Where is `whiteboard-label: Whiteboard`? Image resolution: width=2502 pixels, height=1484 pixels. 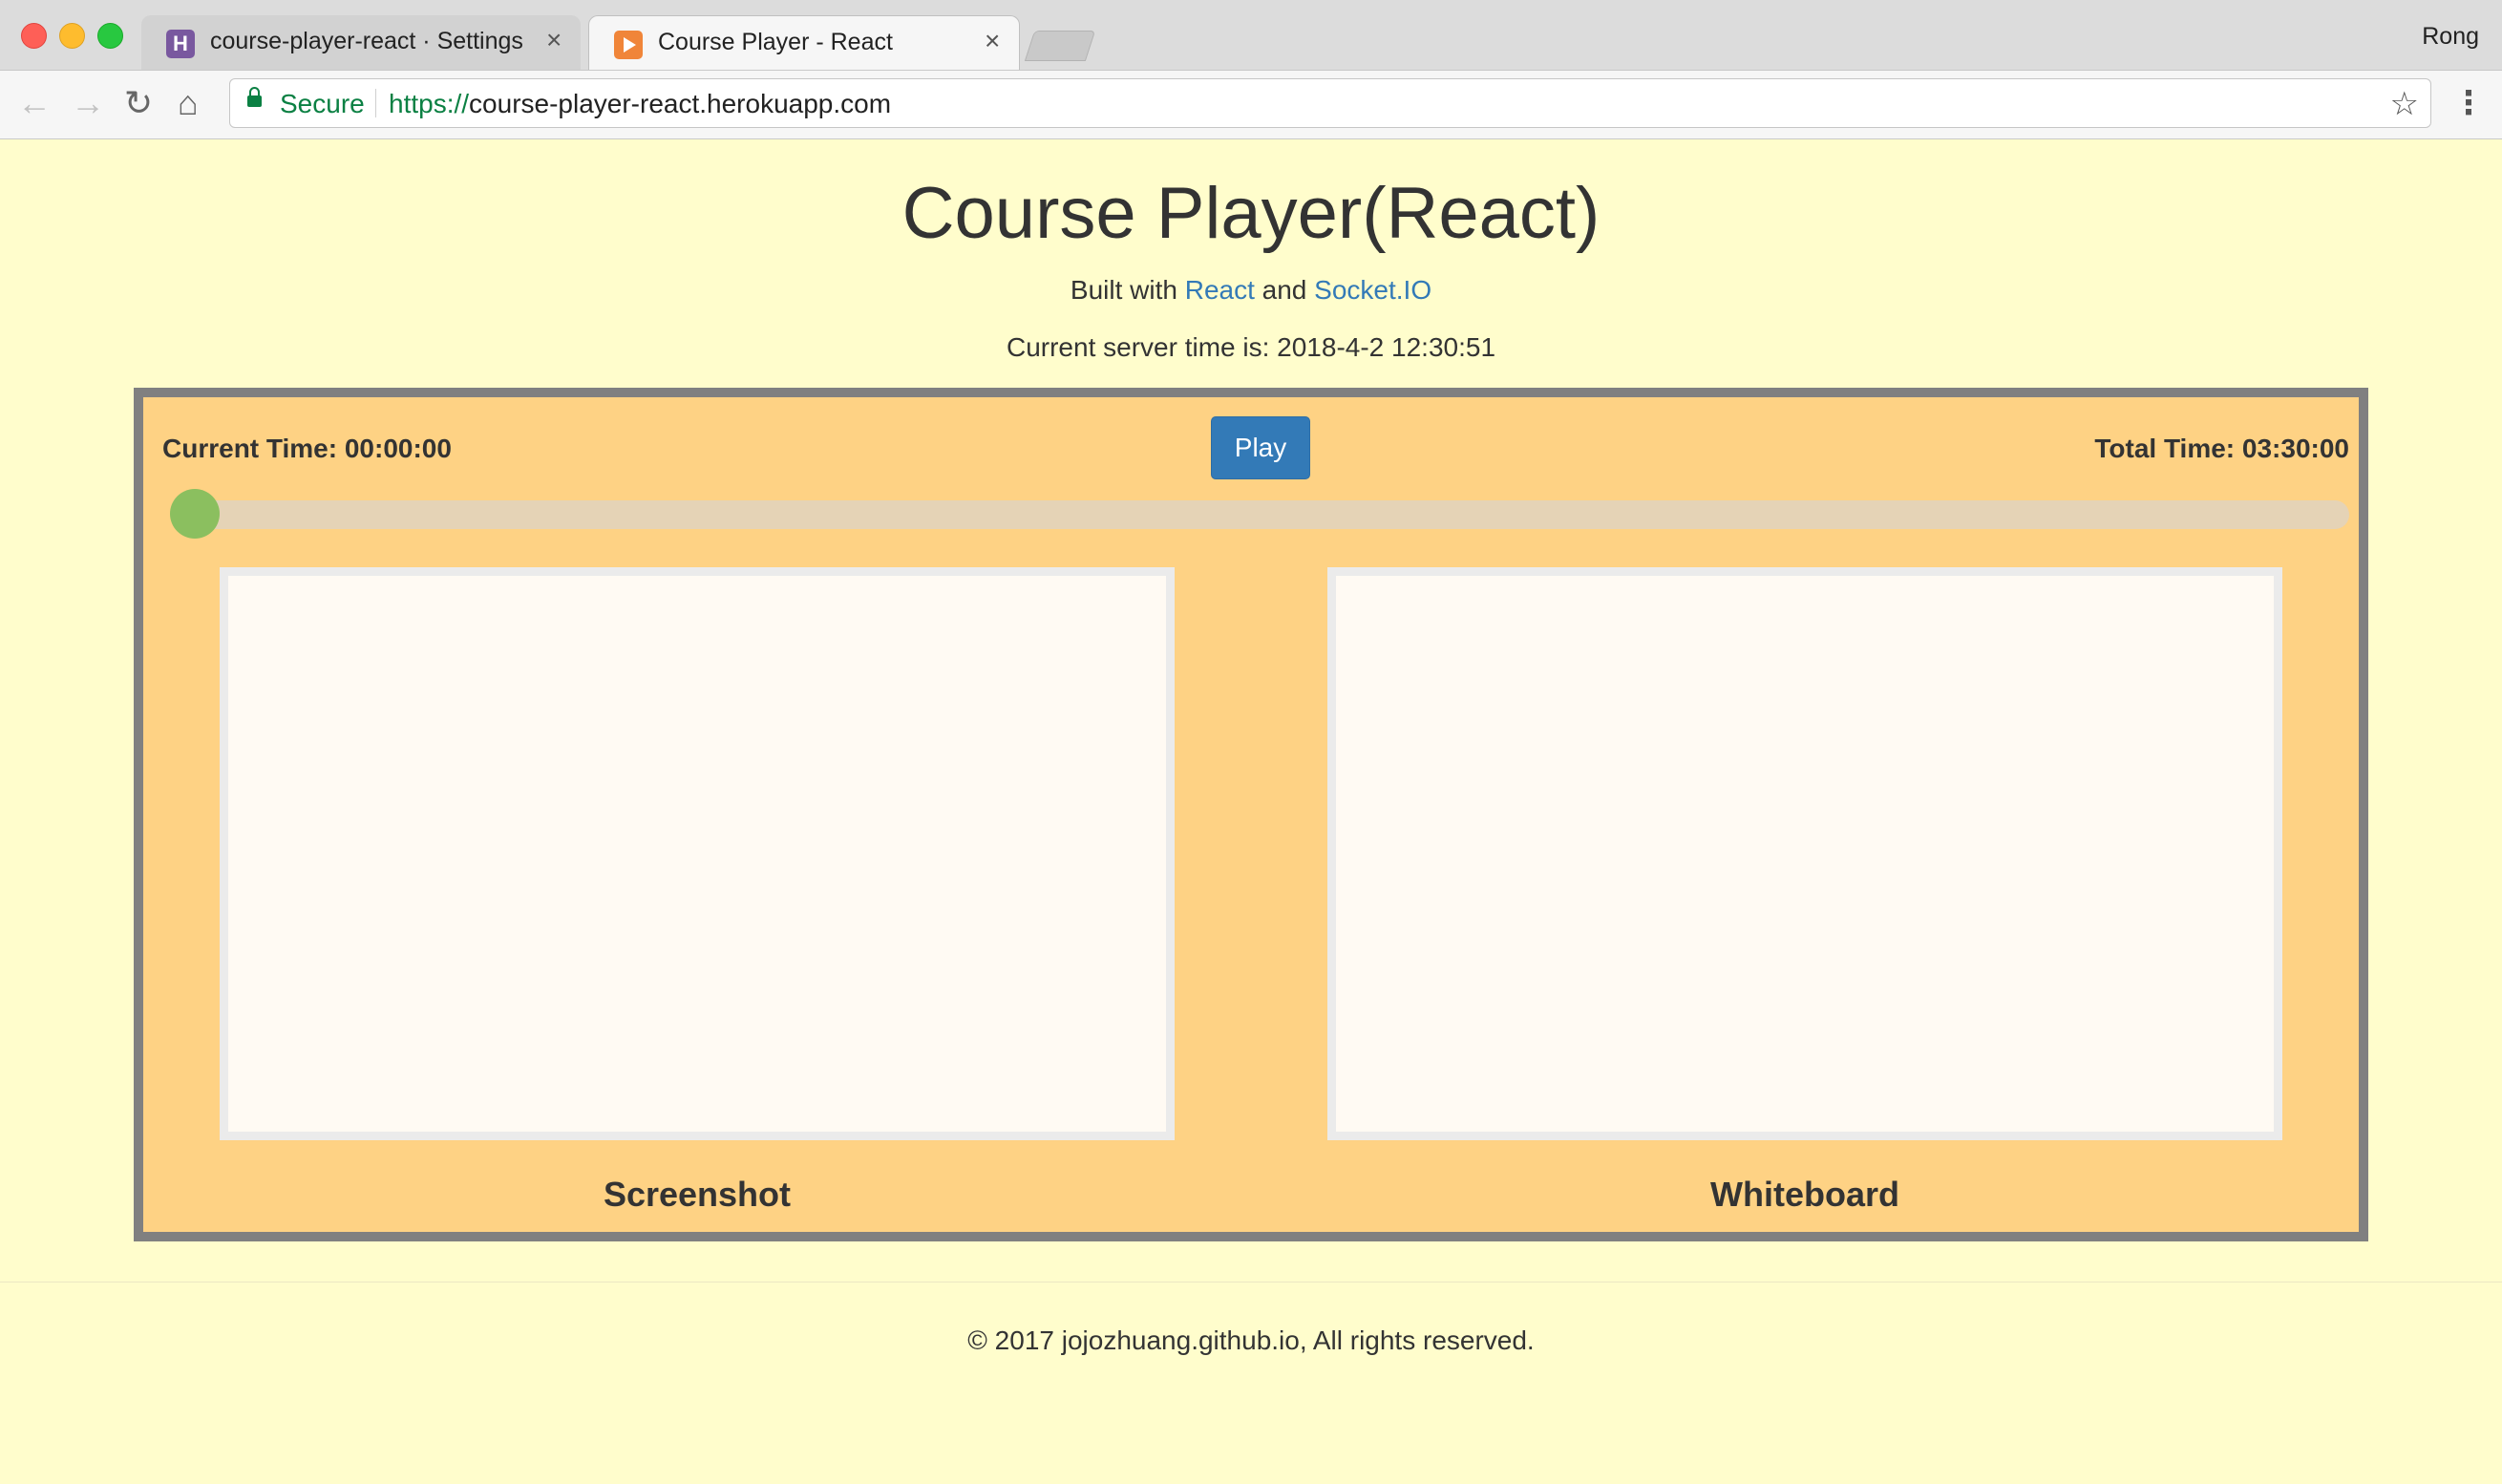
whiteboard-label: Whiteboard is located at coordinates (1804, 1195).